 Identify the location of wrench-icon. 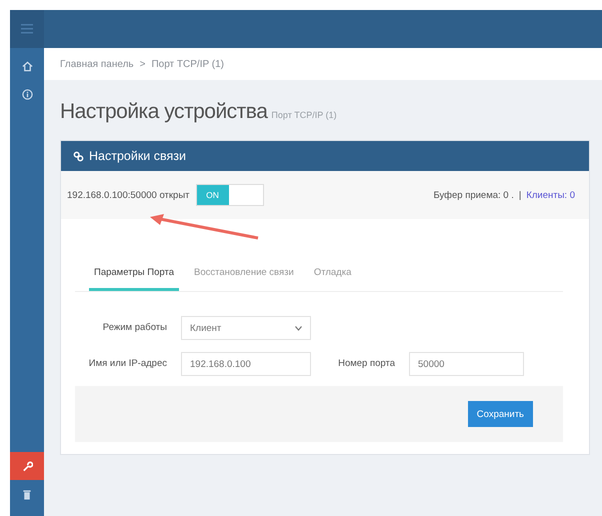
(27, 466).